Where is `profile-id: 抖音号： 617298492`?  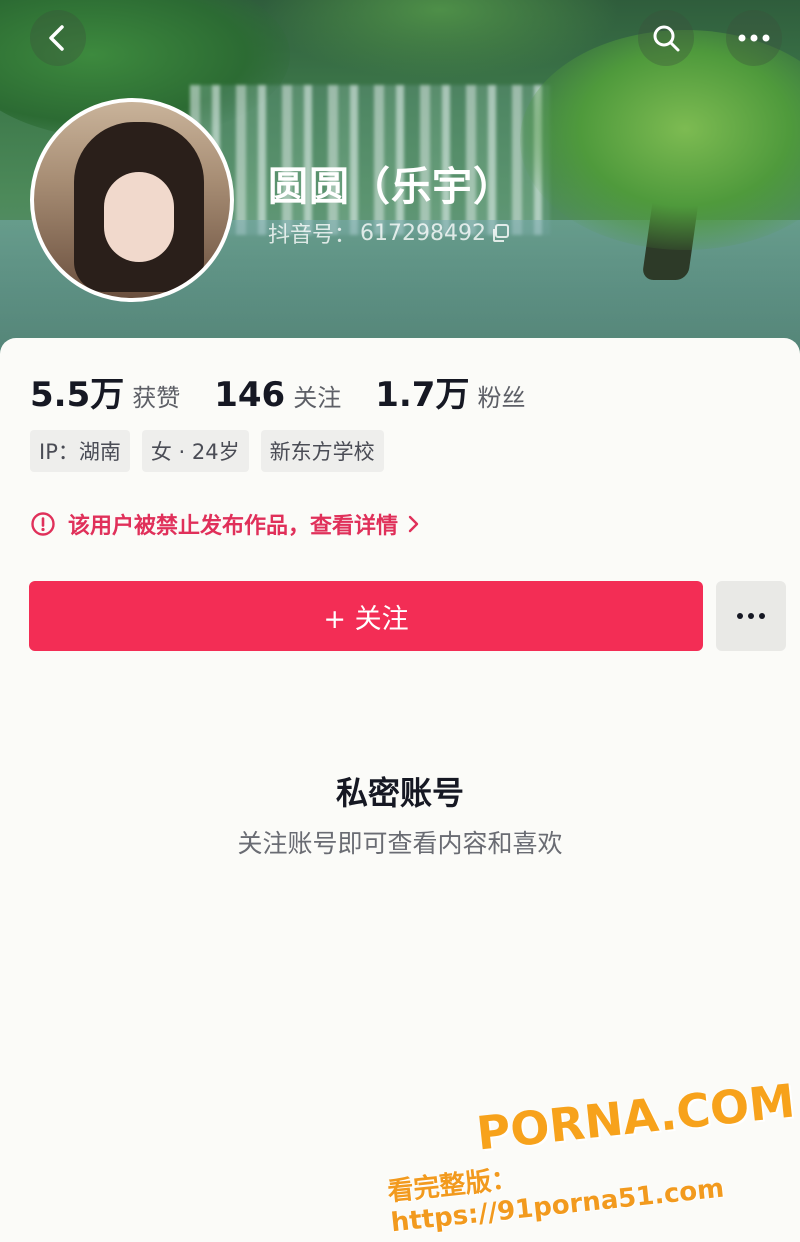
profile-id: 抖音号： 617298492 is located at coordinates (390, 233).